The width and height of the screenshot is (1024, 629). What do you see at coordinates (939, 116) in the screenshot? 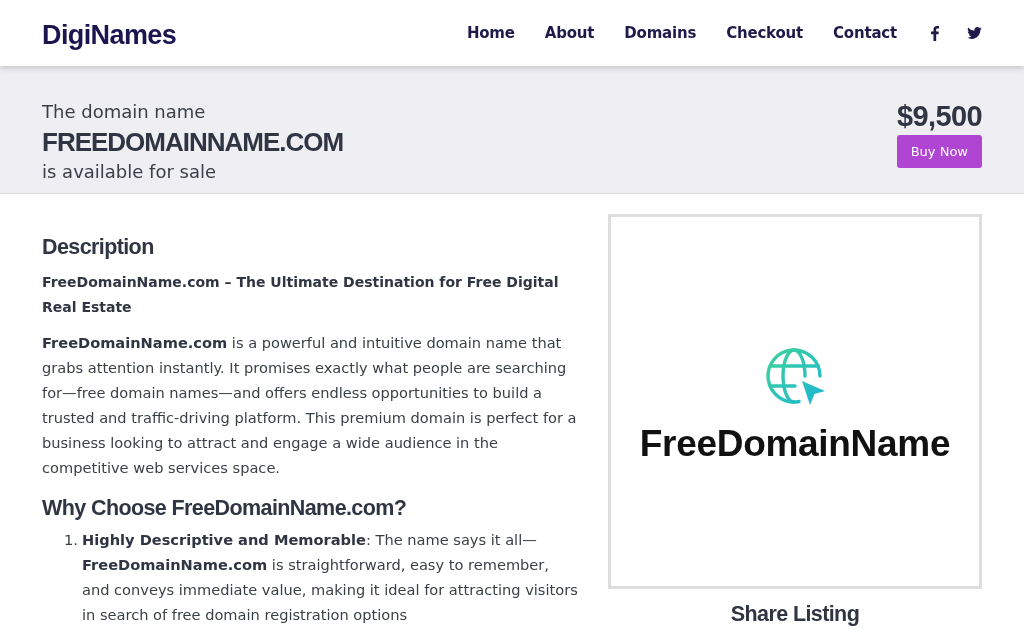
I see `price-text: $9,500` at bounding box center [939, 116].